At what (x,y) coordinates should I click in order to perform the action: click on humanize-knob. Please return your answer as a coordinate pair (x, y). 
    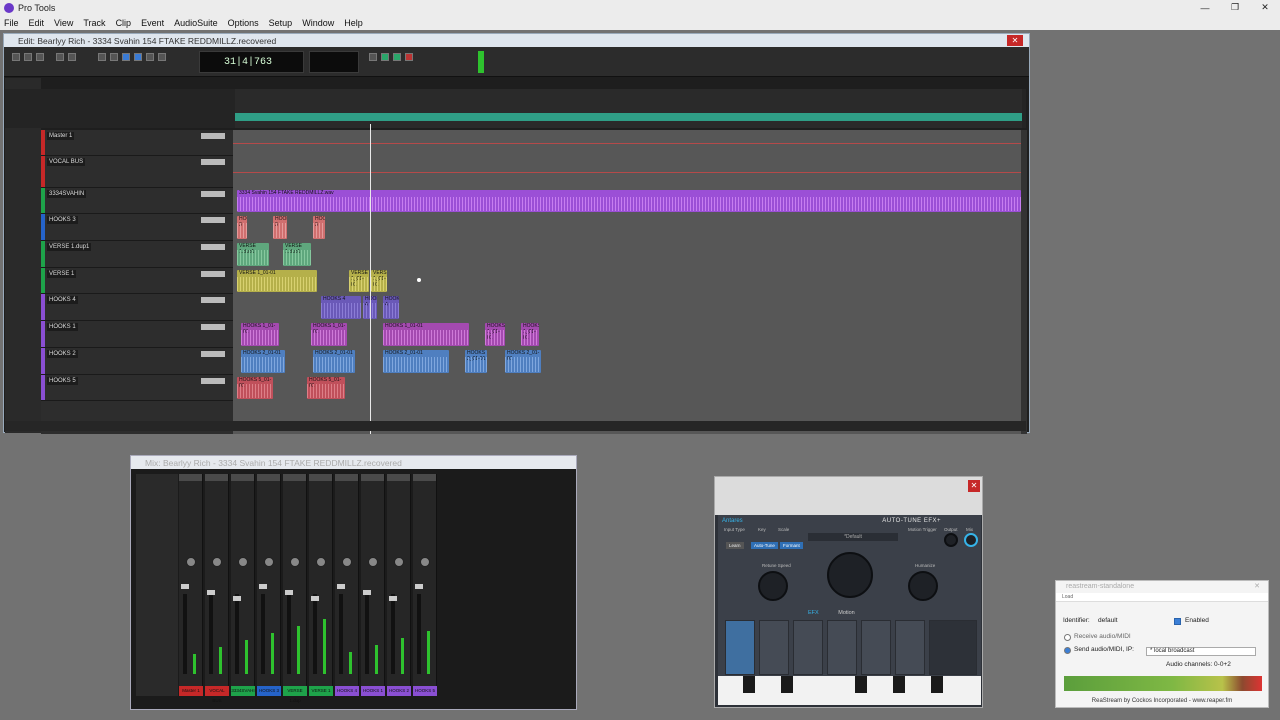
    Looking at the image, I should click on (923, 586).